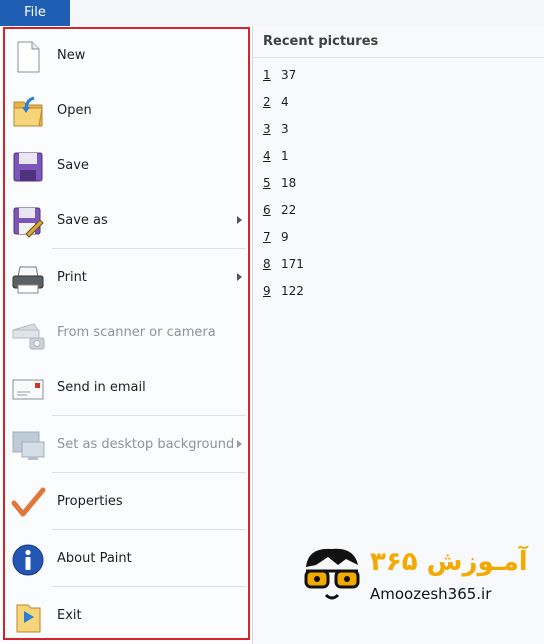 Image resolution: width=544 pixels, height=644 pixels. Describe the element at coordinates (28, 446) in the screenshot. I see `desktop-monitor-icon` at that location.